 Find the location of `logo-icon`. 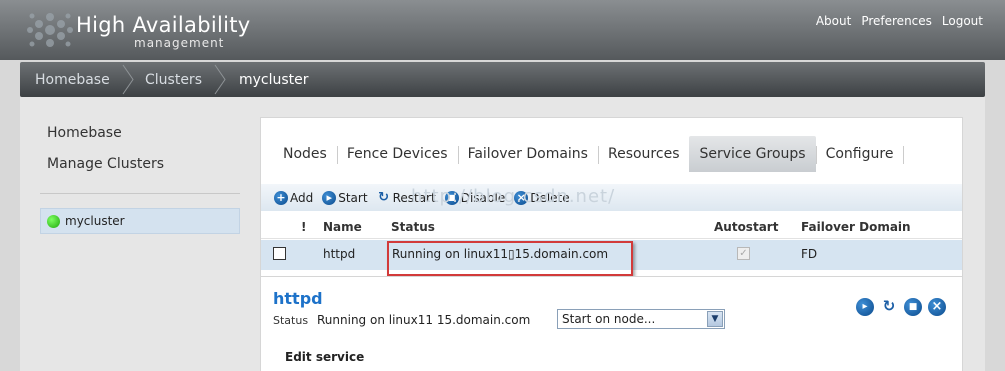

logo-icon is located at coordinates (50, 30).